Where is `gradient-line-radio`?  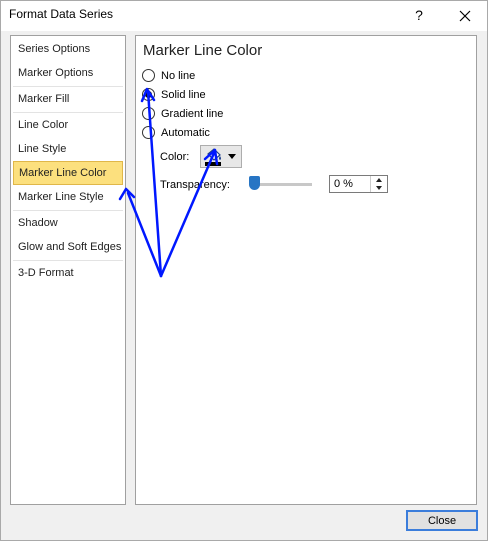 gradient-line-radio is located at coordinates (148, 113).